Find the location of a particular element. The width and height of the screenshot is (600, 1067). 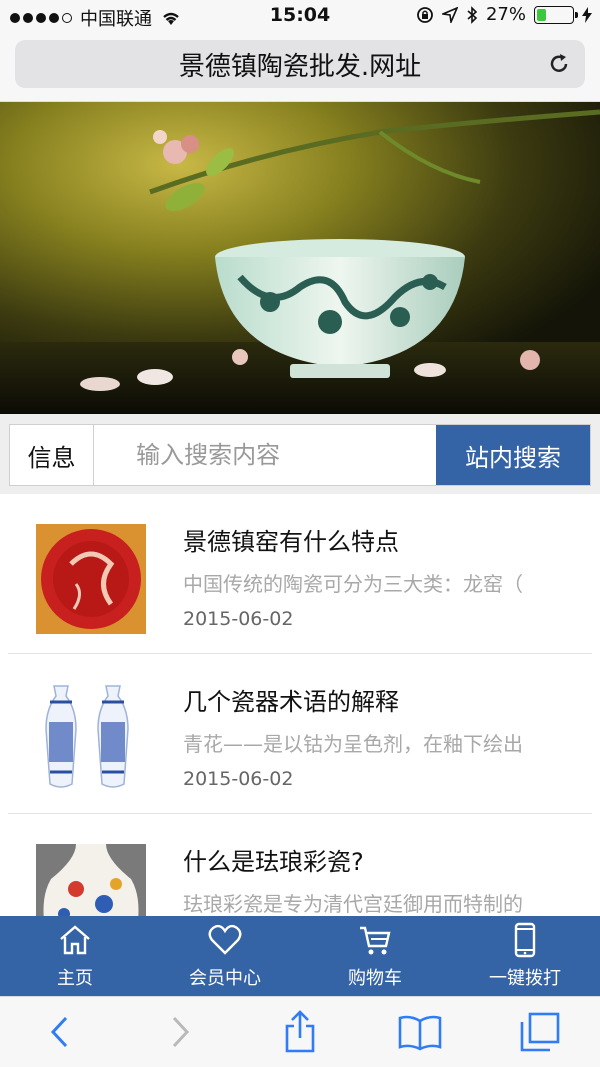

tab-label: 会员中心 is located at coordinates (225, 978).